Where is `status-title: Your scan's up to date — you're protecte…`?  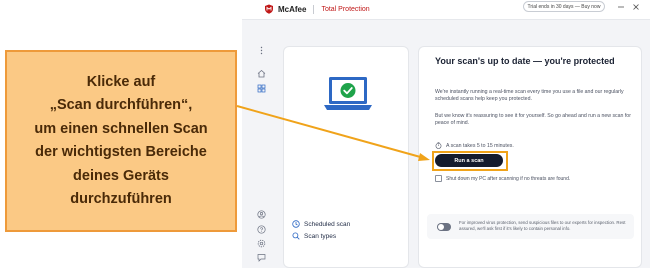
status-title: Your scan's up to date — you're protecte… is located at coordinates (525, 61).